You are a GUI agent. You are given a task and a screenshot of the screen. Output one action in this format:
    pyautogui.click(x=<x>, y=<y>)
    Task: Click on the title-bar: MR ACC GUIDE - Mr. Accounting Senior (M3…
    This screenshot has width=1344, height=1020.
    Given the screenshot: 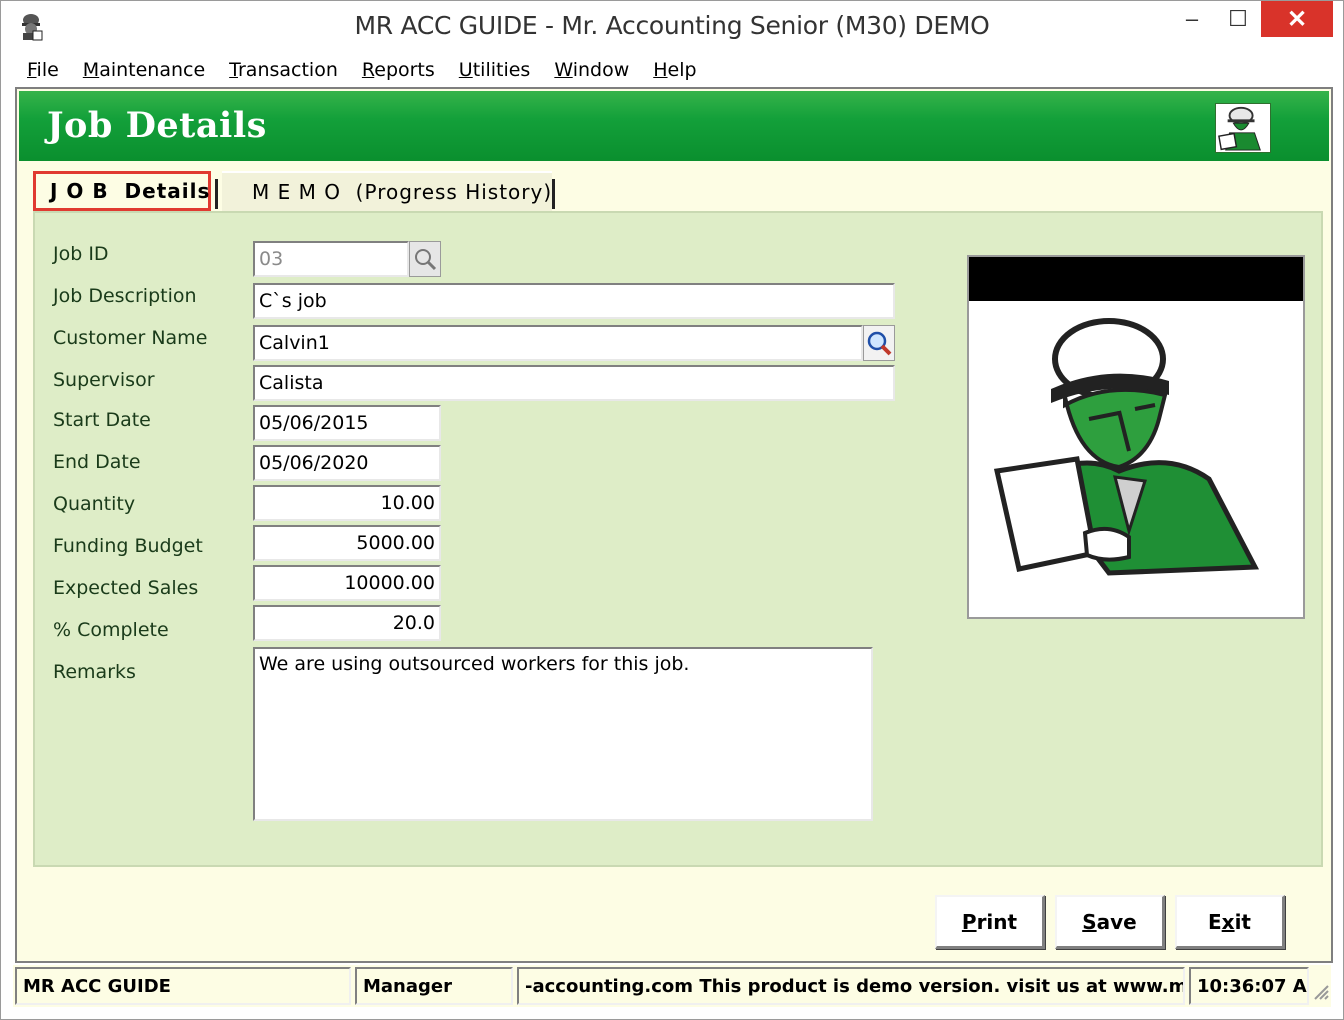 What is the action you would take?
    pyautogui.click(x=672, y=27)
    